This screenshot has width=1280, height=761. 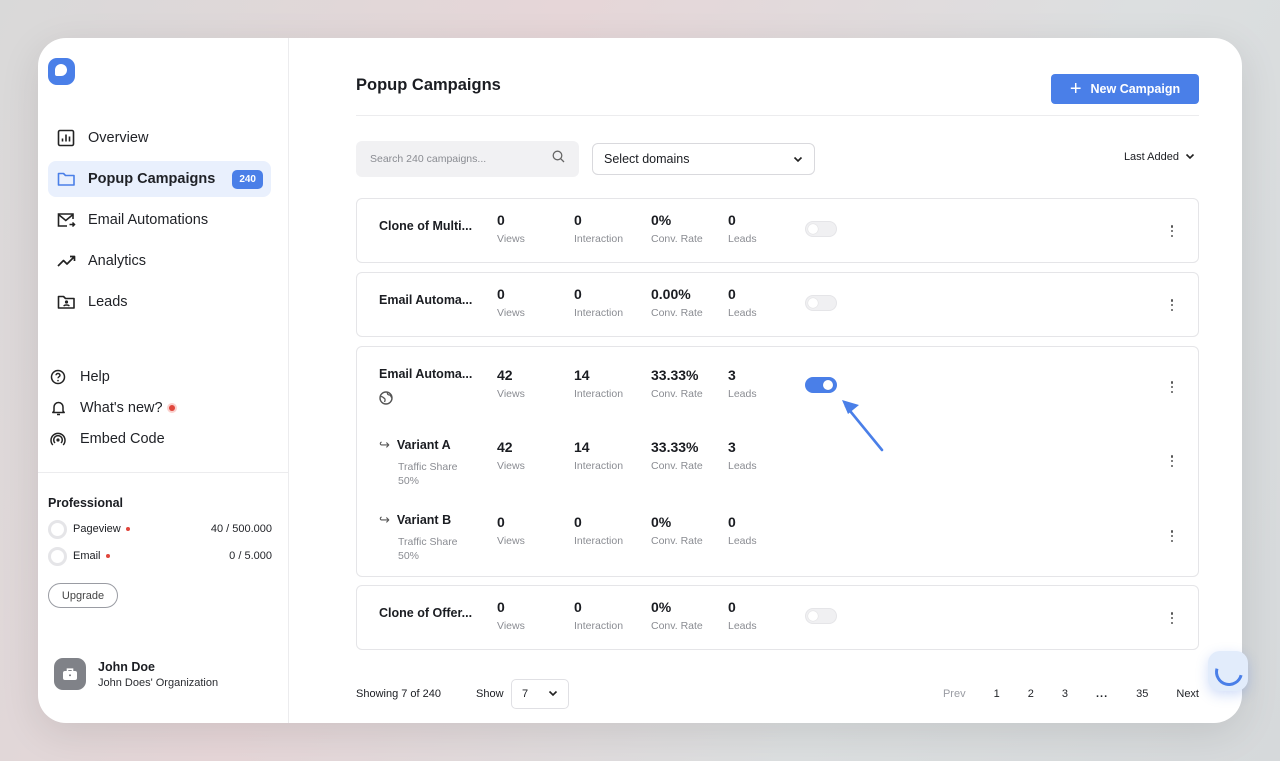 What do you see at coordinates (159, 179) in the screenshot?
I see `sidebar-item-popup-campaigns: Popup Campaigns 240` at bounding box center [159, 179].